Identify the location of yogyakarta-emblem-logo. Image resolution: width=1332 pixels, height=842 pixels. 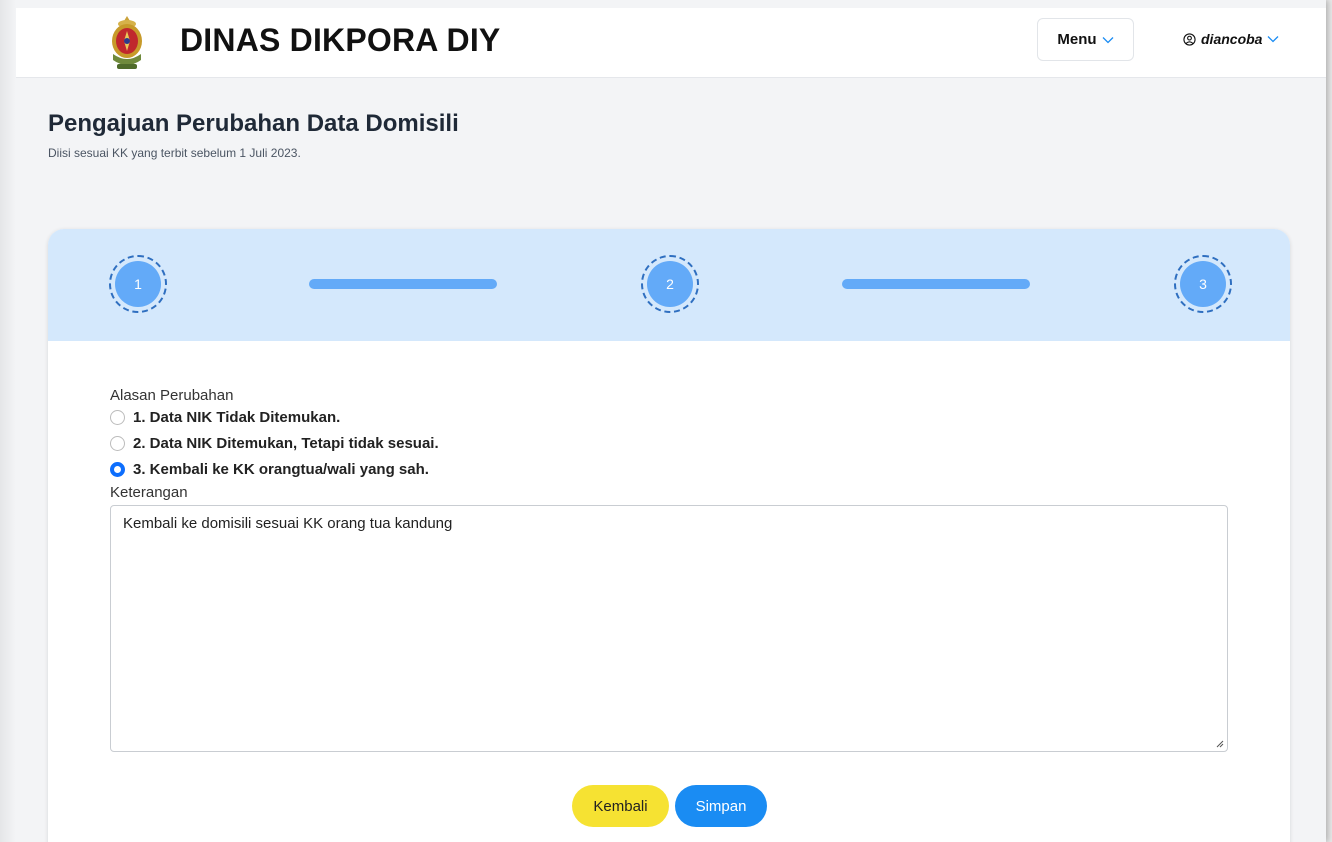
(127, 43).